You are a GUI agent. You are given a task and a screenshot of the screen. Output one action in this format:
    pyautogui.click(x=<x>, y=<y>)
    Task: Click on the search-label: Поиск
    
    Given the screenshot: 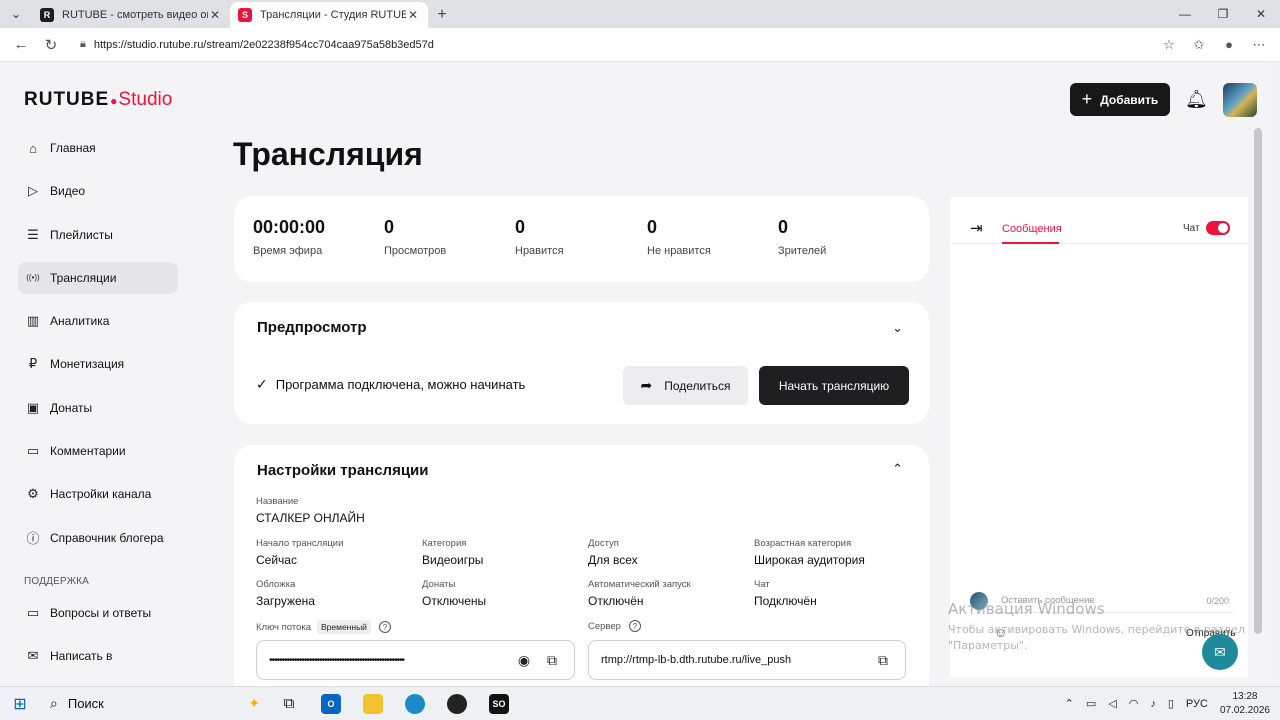 What is the action you would take?
    pyautogui.click(x=85, y=703)
    